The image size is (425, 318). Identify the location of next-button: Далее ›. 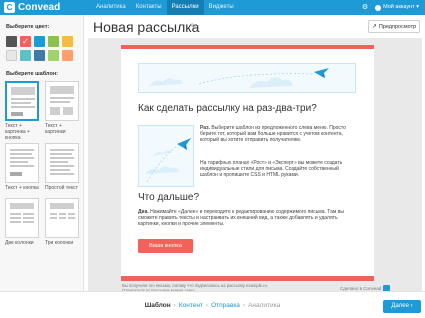
(402, 306).